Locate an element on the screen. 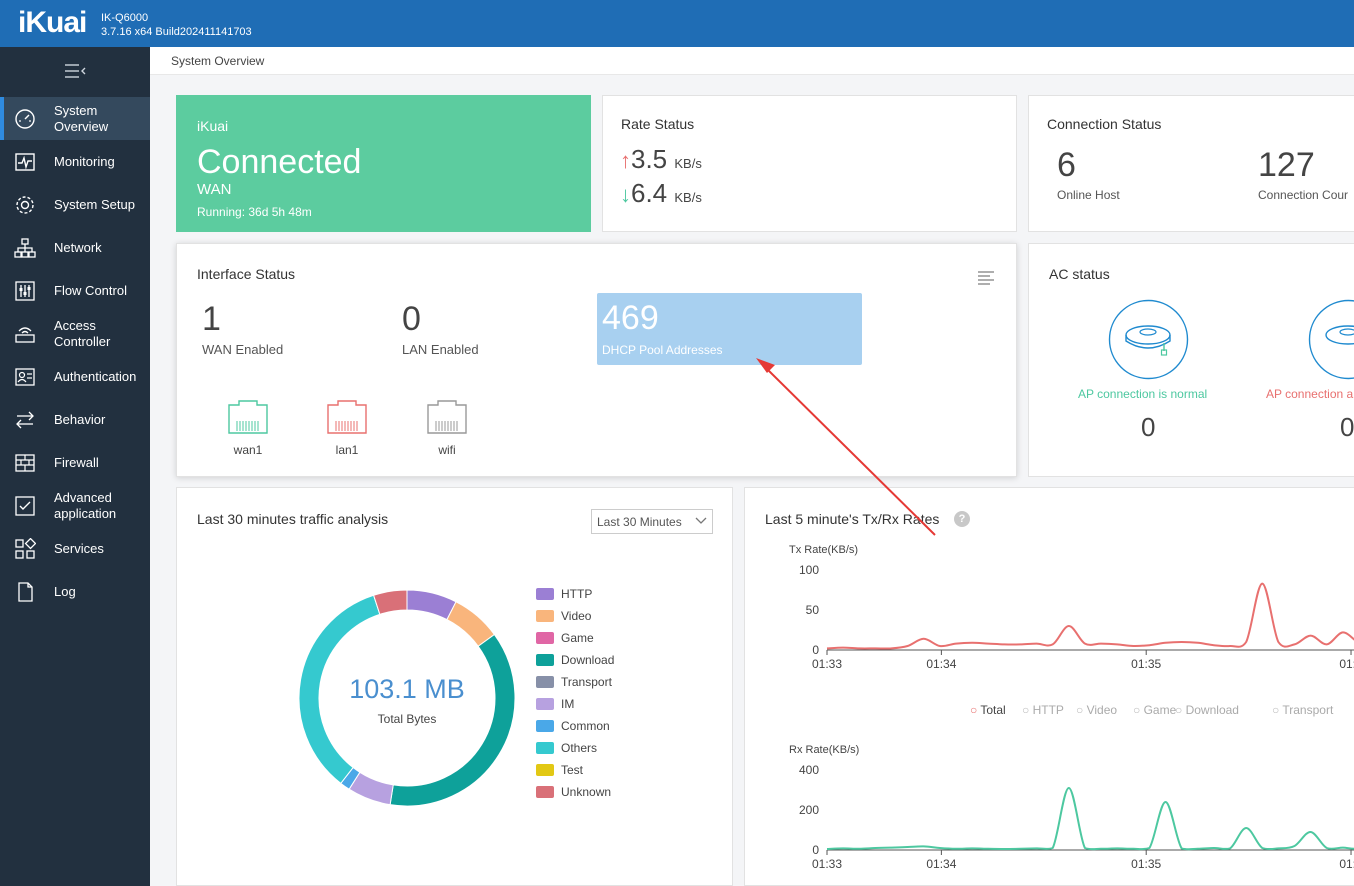  legend-item-game: Game is located at coordinates (565, 638).